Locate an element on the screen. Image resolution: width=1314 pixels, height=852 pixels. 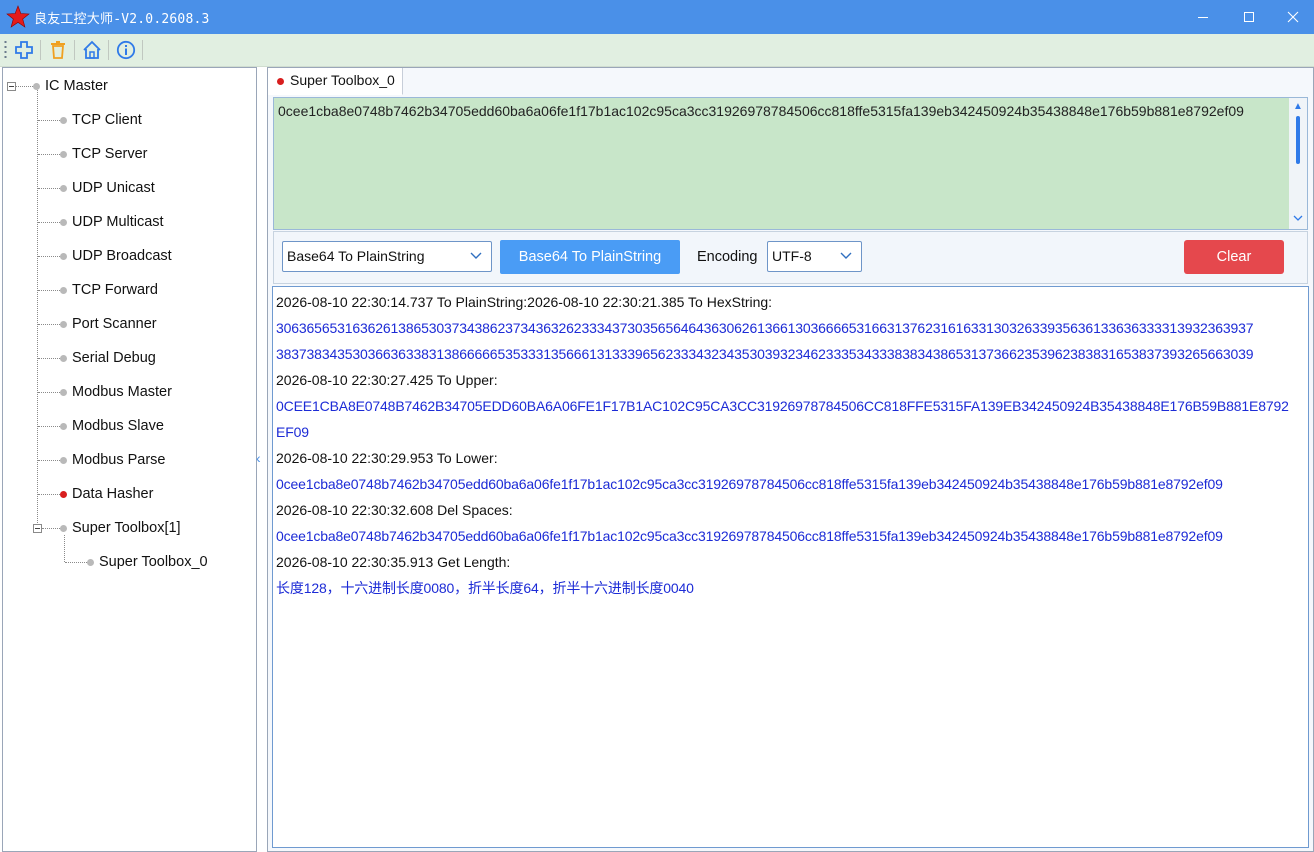
tree-root-ic-master: IC Master is located at coordinates (76, 86).